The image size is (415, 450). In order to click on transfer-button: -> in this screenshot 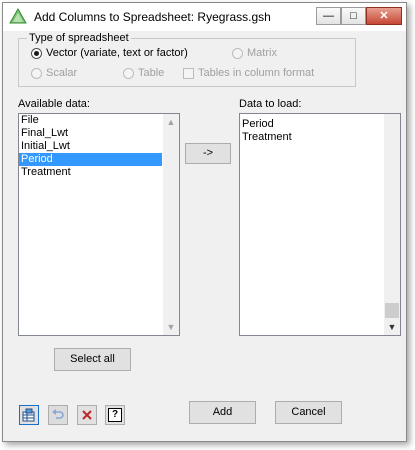, I will do `click(208, 153)`.